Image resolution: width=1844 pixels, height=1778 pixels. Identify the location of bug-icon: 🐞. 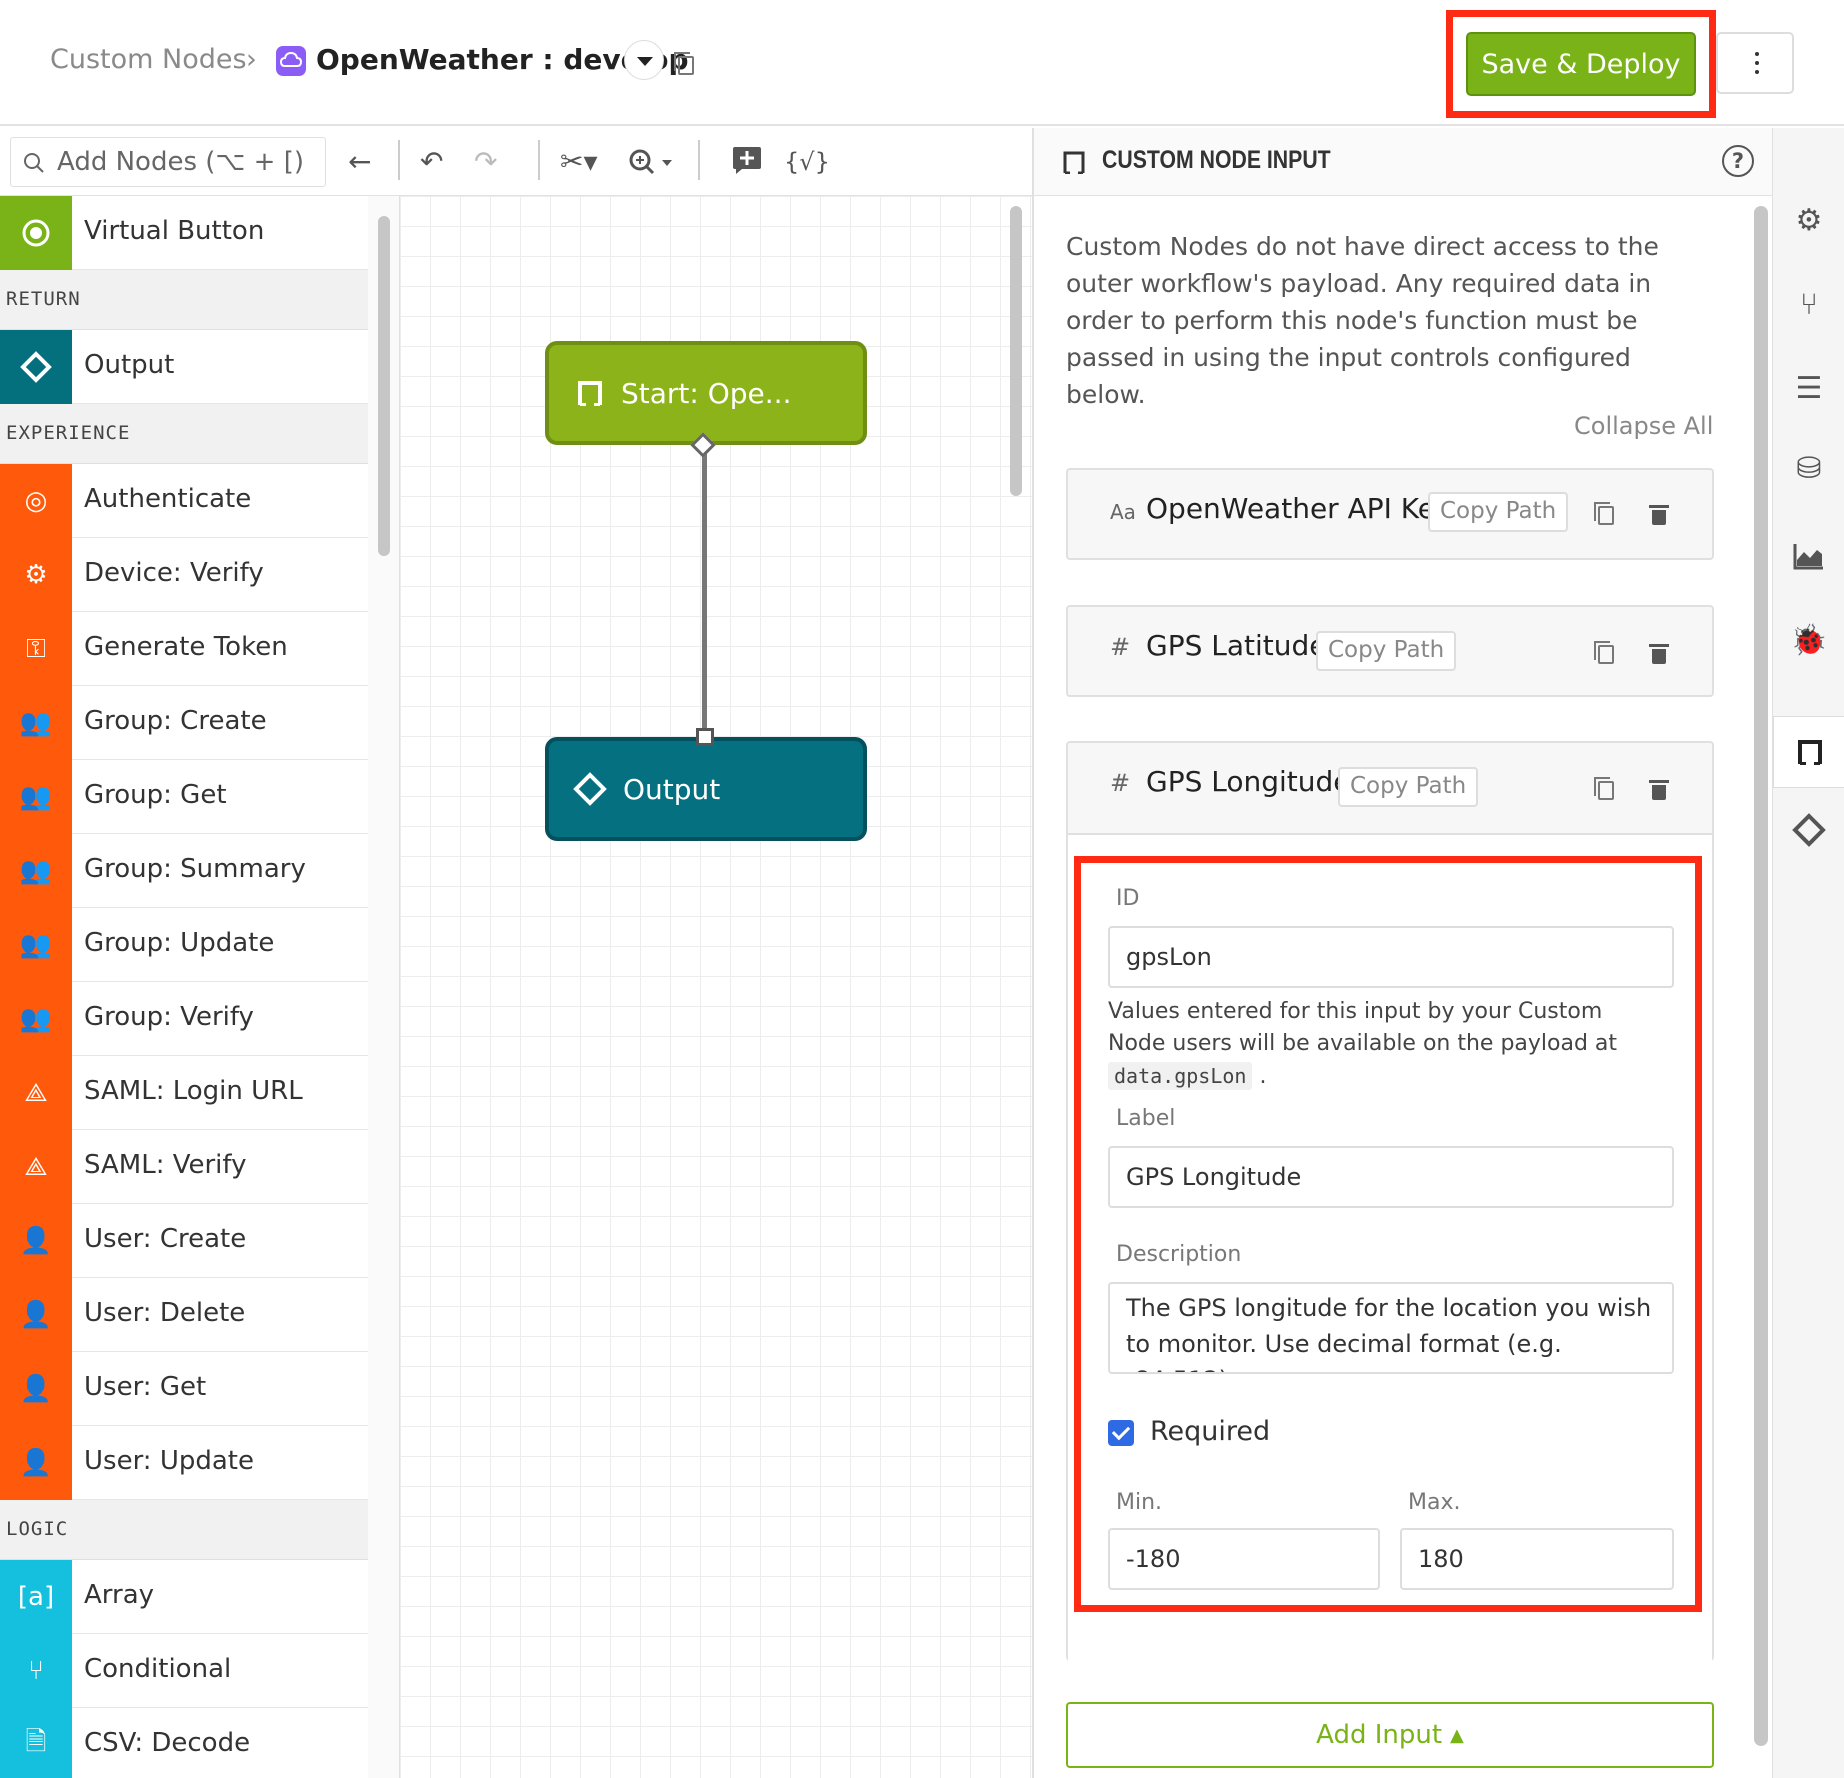
(1808, 640).